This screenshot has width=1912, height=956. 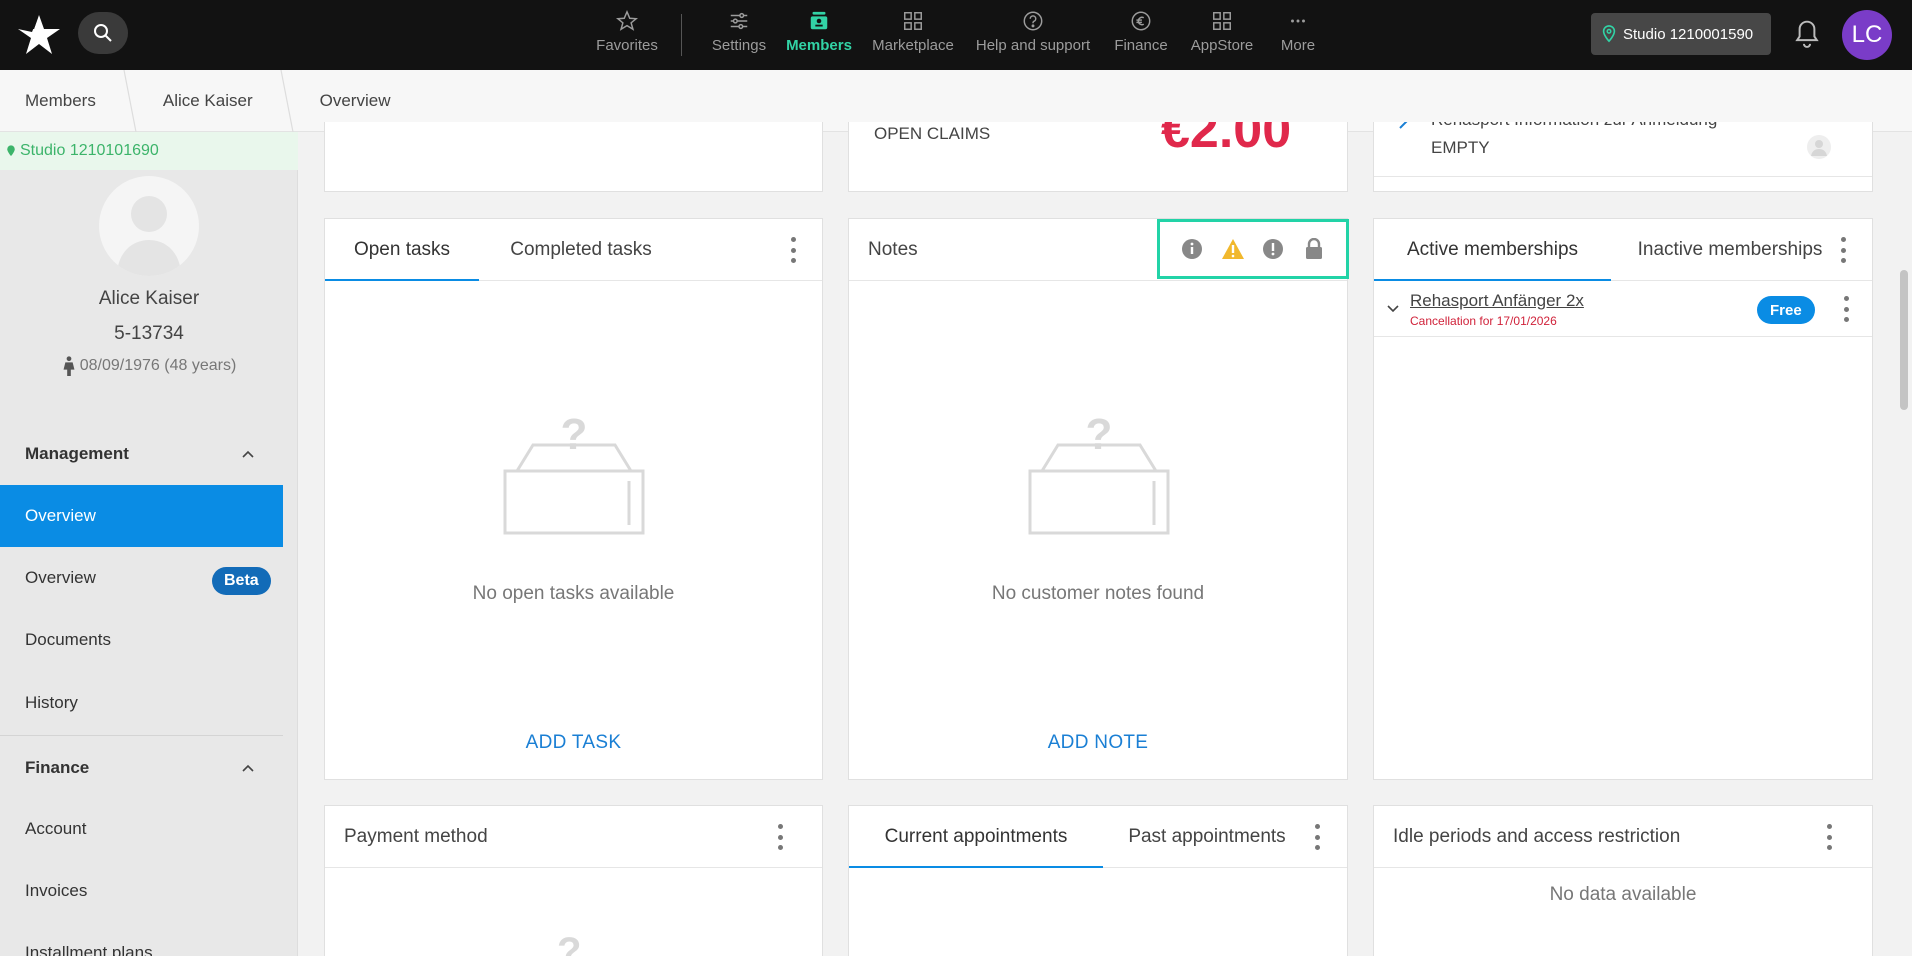 I want to click on breadcrumb-member-name: Alice Kaiser, so click(x=208, y=101).